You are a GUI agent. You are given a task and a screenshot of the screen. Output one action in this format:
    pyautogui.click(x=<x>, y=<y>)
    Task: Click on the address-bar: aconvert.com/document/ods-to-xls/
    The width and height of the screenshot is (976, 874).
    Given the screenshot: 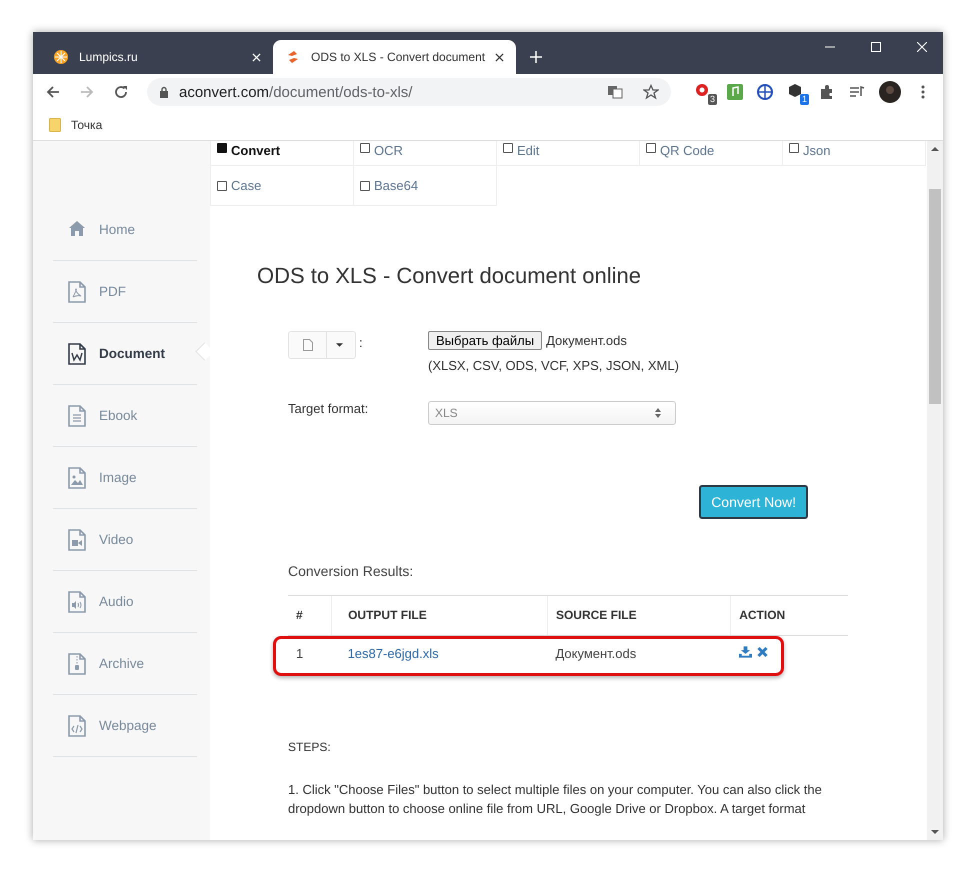 What is the action you would take?
    pyautogui.click(x=409, y=92)
    